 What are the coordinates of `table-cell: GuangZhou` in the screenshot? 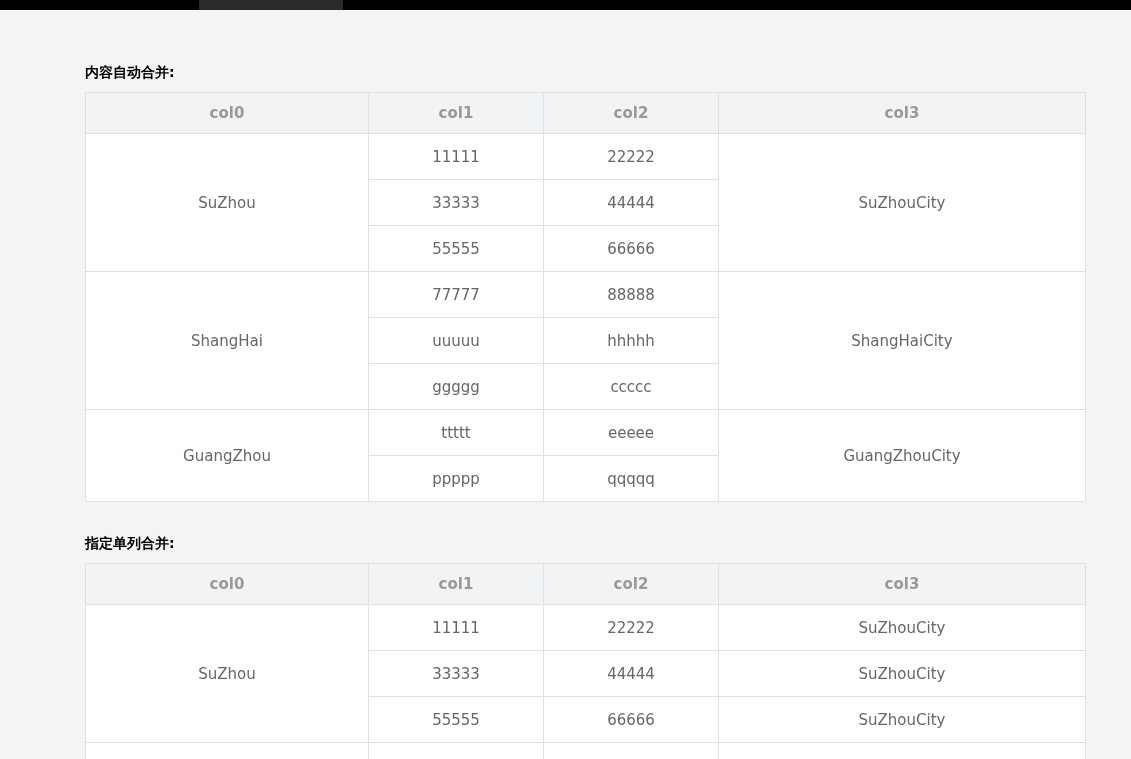 It's located at (227, 455).